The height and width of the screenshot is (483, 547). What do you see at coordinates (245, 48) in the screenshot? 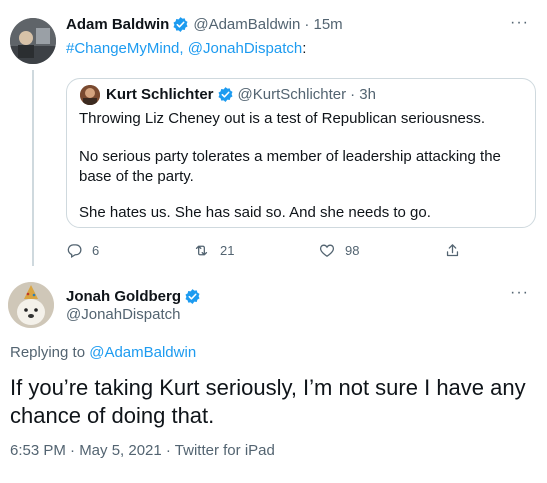
I see `mention-link: @JonahDispatch` at bounding box center [245, 48].